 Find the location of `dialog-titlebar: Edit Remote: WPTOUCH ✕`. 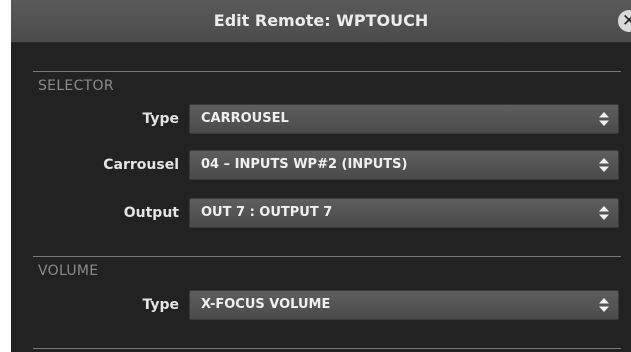

dialog-titlebar: Edit Remote: WPTOUCH ✕ is located at coordinates (321, 21).